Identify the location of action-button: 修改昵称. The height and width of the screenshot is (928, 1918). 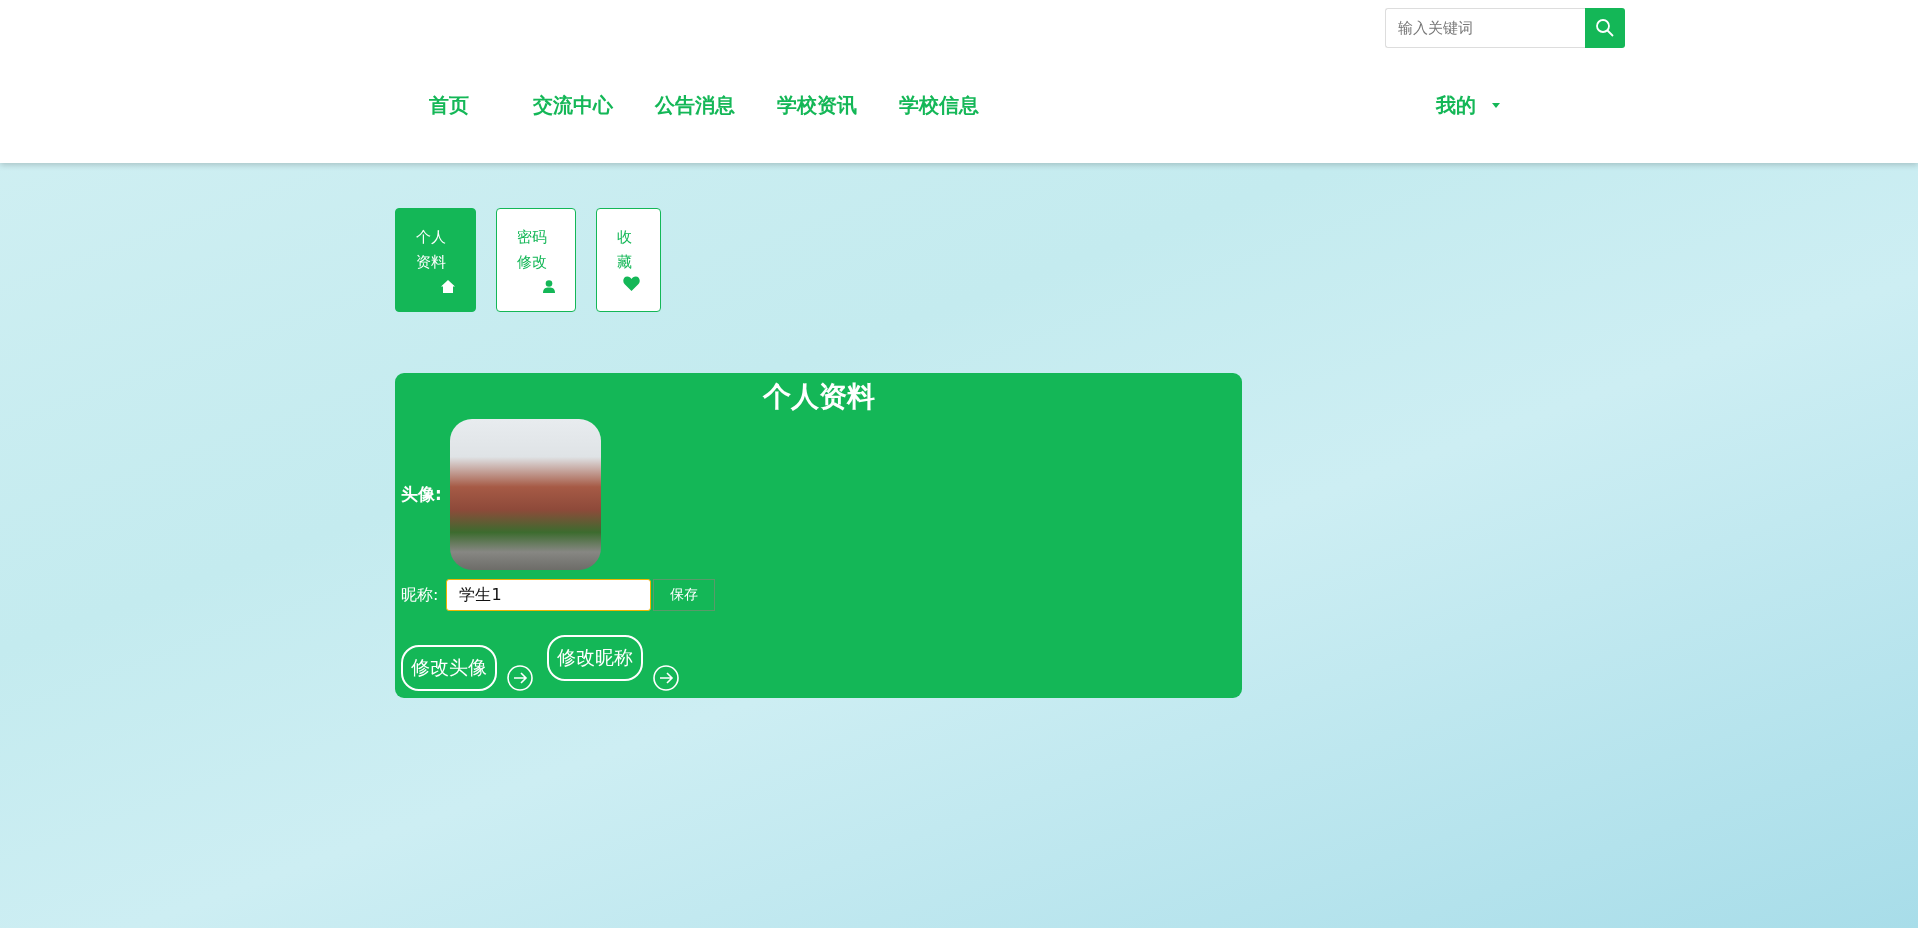
(595, 658).